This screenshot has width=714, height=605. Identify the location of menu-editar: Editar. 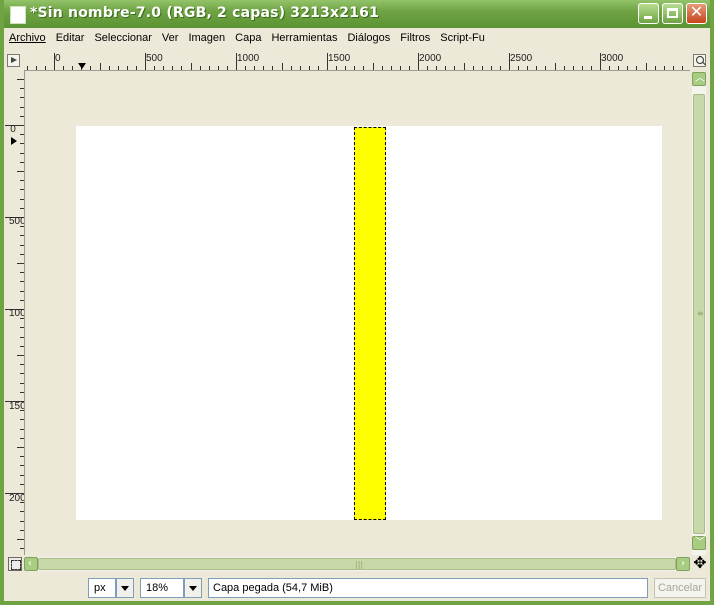
(70, 38).